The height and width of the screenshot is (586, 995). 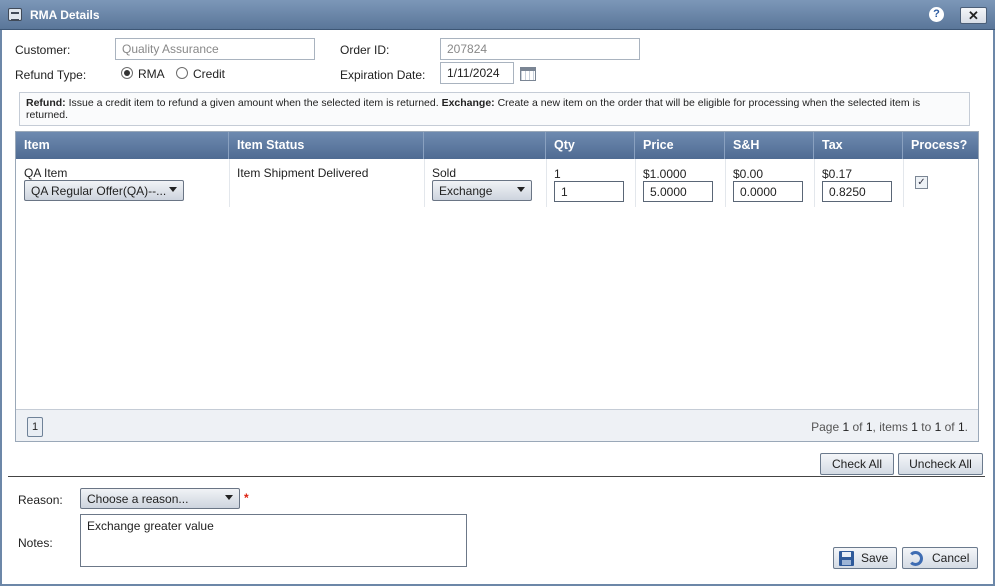 What do you see at coordinates (122, 145) in the screenshot?
I see `col-item: Item` at bounding box center [122, 145].